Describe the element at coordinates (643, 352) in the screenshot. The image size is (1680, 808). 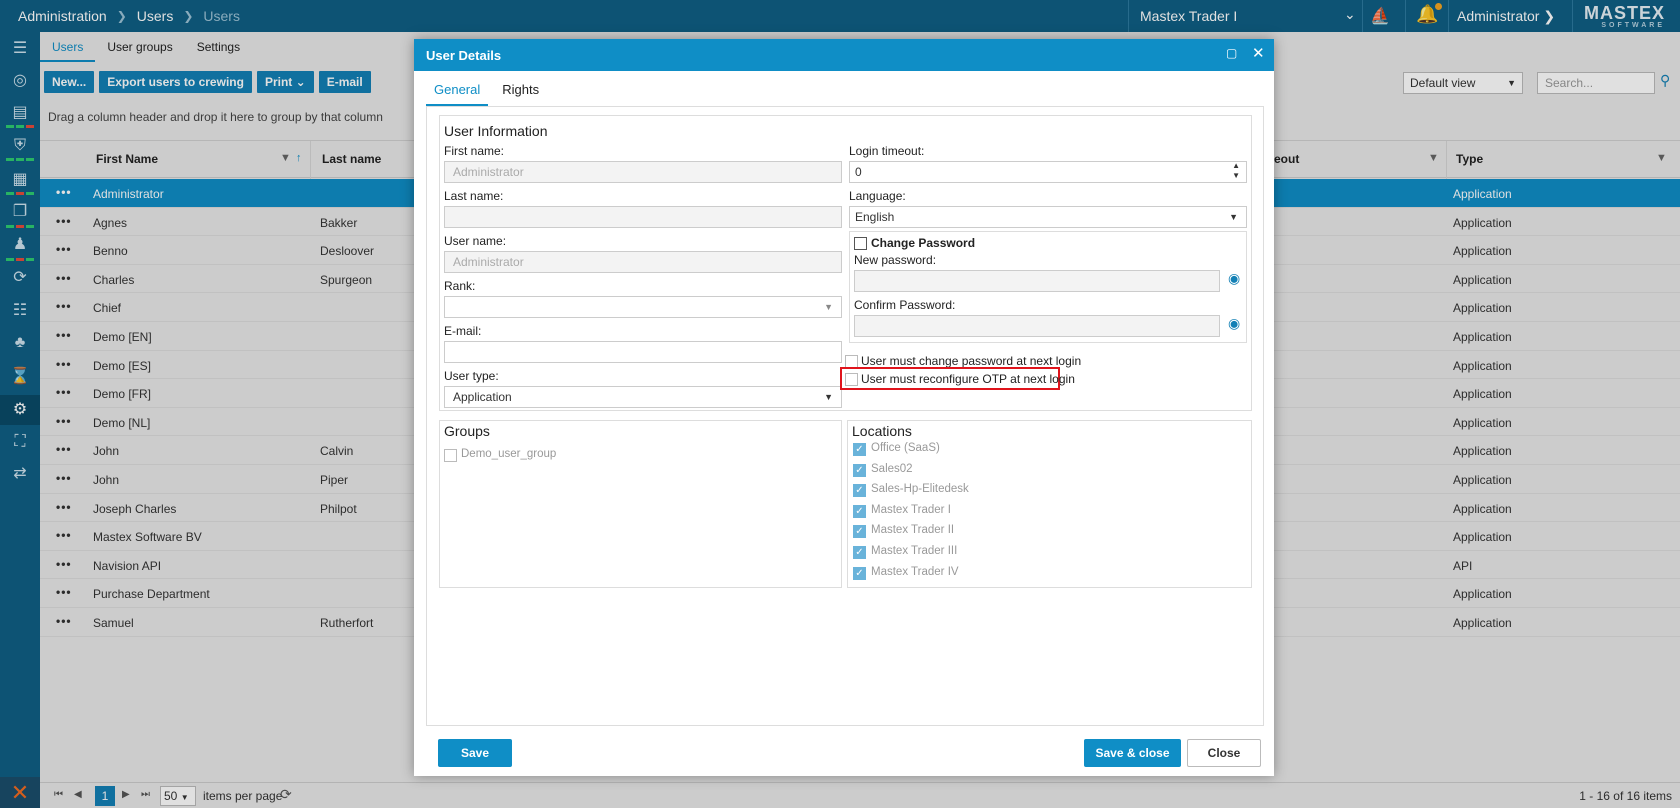
I see `email-field` at that location.